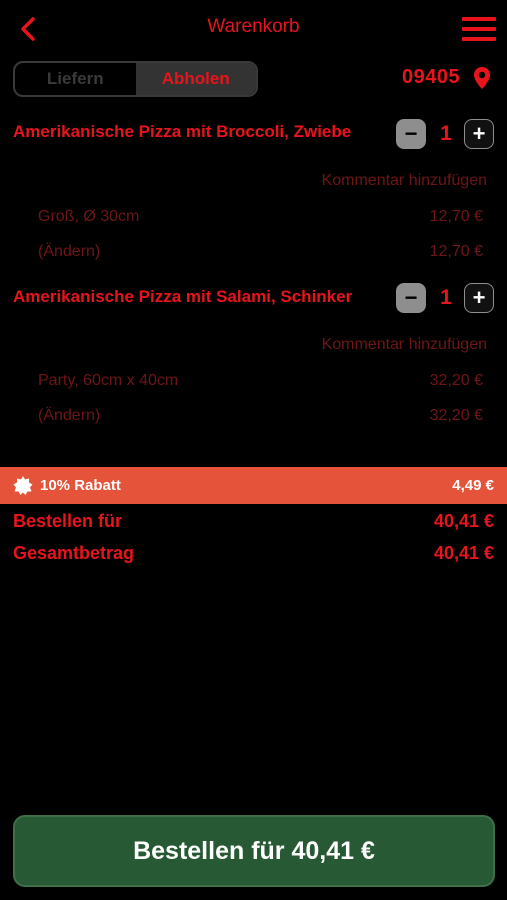 Image resolution: width=507 pixels, height=900 pixels. What do you see at coordinates (253, 485) in the screenshot?
I see `discount-bar: 10% Rabatt 4,49 €` at bounding box center [253, 485].